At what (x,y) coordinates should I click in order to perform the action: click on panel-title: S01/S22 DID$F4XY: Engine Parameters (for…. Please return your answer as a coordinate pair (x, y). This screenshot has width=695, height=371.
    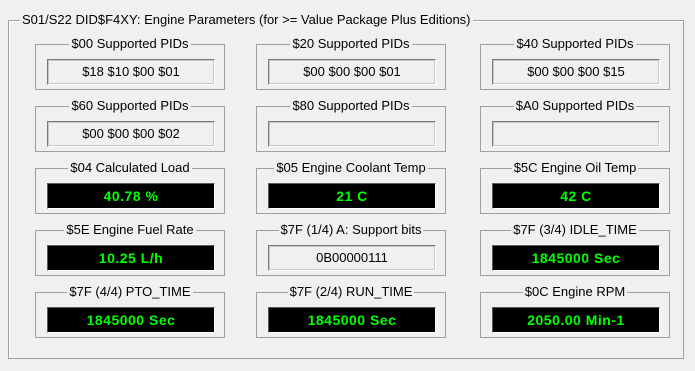
    Looking at the image, I should click on (246, 20).